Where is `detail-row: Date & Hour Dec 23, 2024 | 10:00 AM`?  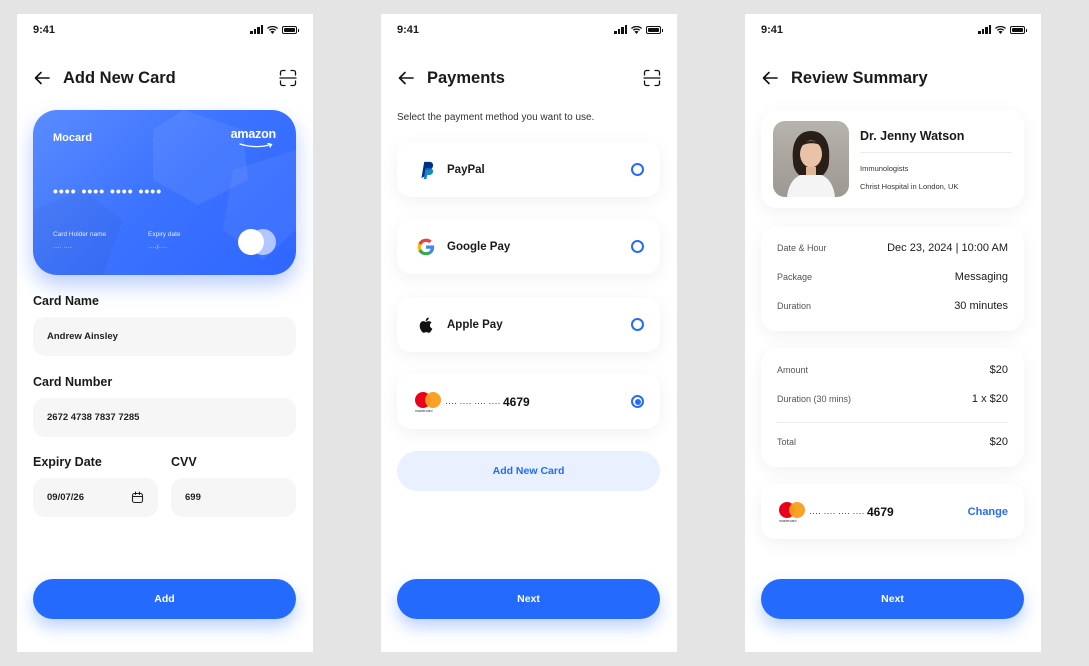 detail-row: Date & Hour Dec 23, 2024 | 10:00 AM is located at coordinates (892, 248).